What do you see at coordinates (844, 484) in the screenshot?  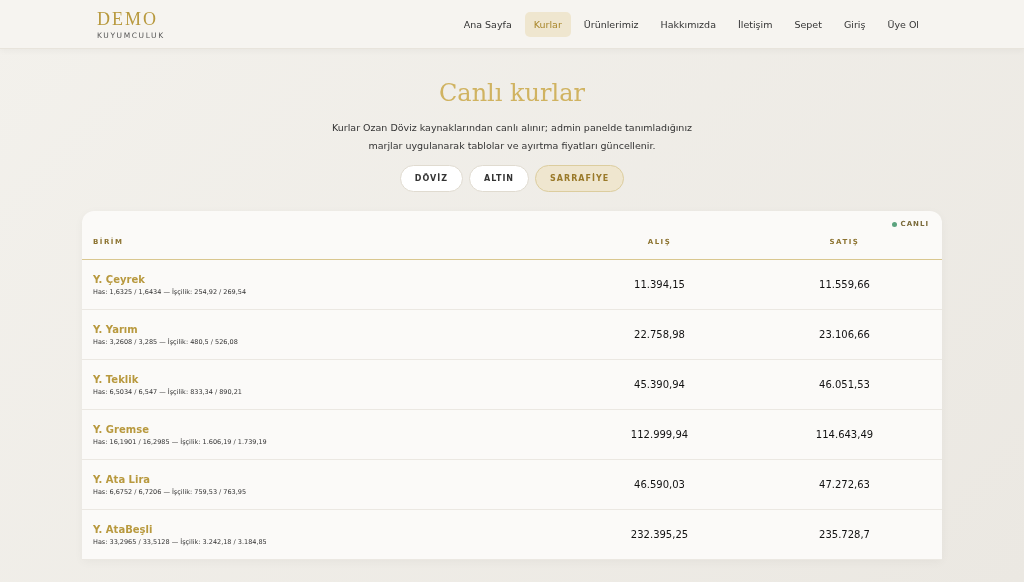 I see `sell-price: 47.272,63` at bounding box center [844, 484].